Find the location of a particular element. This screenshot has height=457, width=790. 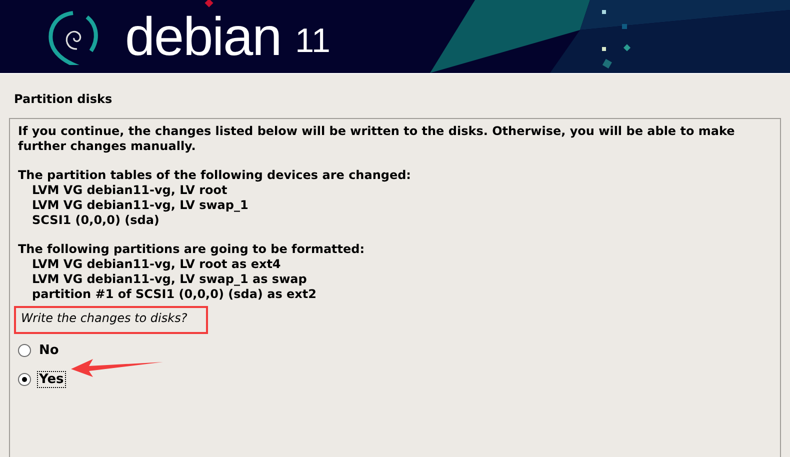

version-text: 11 is located at coordinates (312, 41).